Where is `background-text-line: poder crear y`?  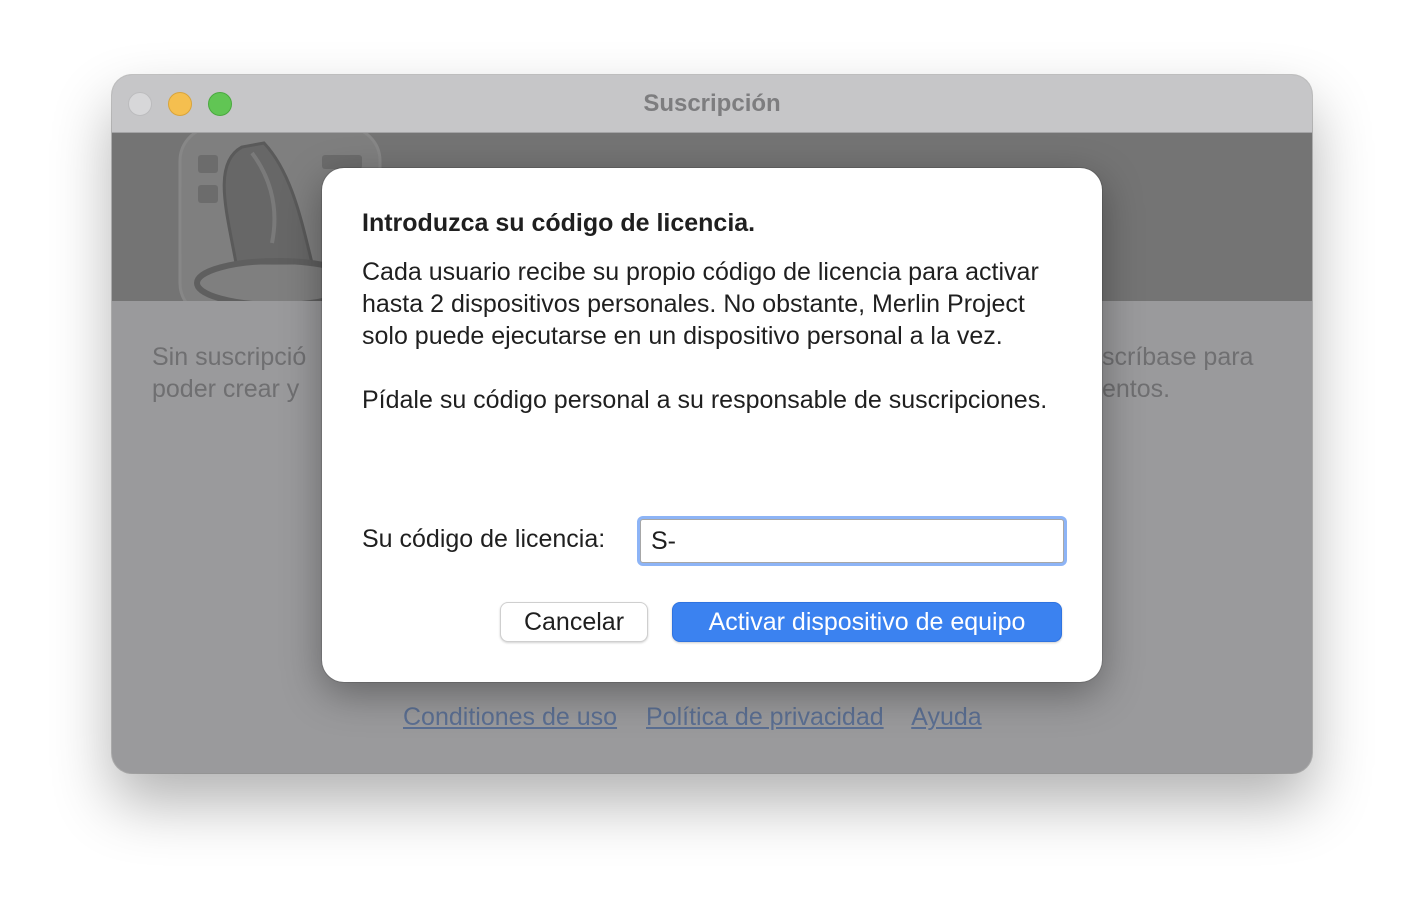
background-text-line: poder crear y is located at coordinates (226, 389).